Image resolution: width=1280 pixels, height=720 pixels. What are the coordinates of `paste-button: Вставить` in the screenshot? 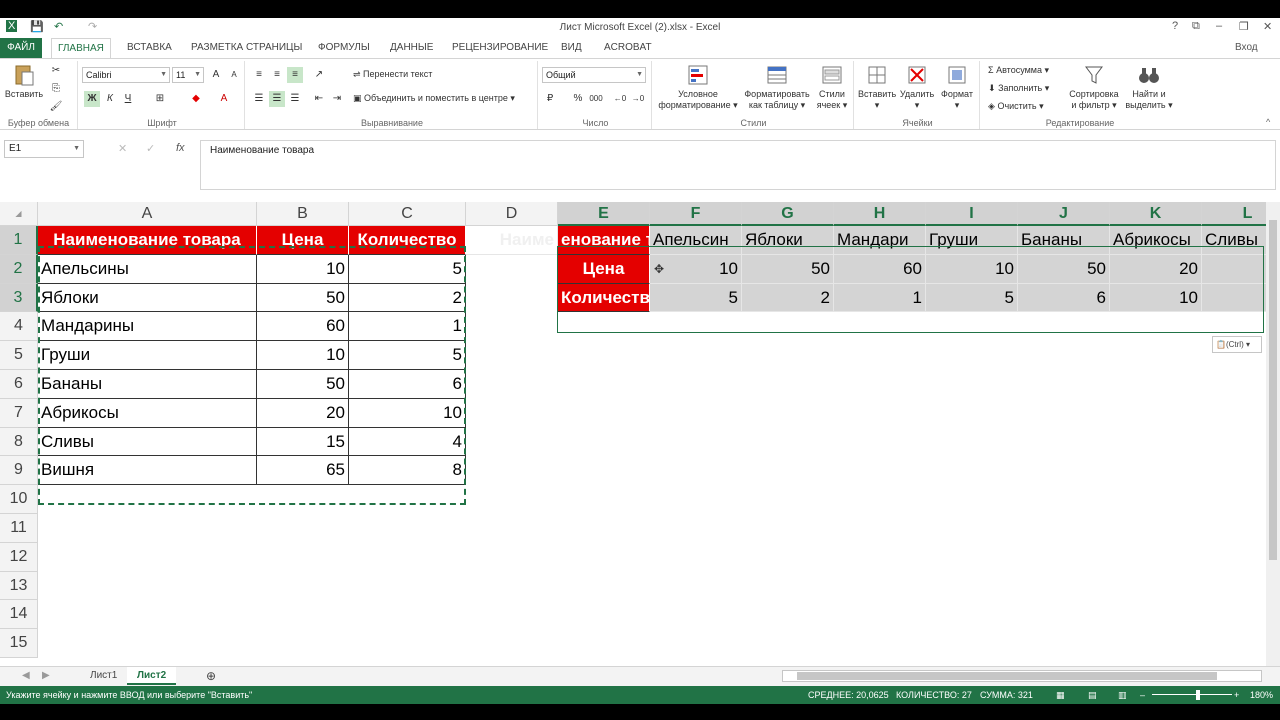 It's located at (24, 81).